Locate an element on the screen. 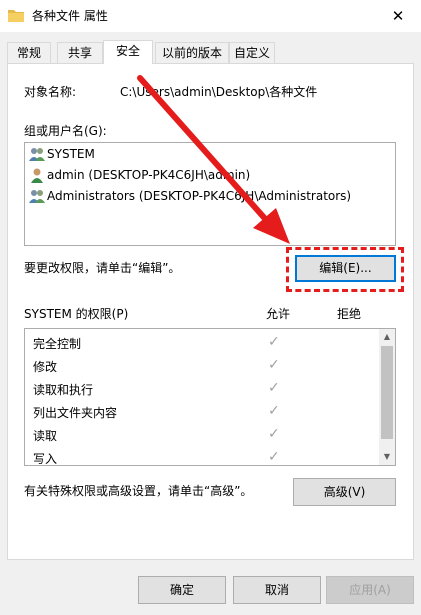  tab-security: 安全 is located at coordinates (128, 52).